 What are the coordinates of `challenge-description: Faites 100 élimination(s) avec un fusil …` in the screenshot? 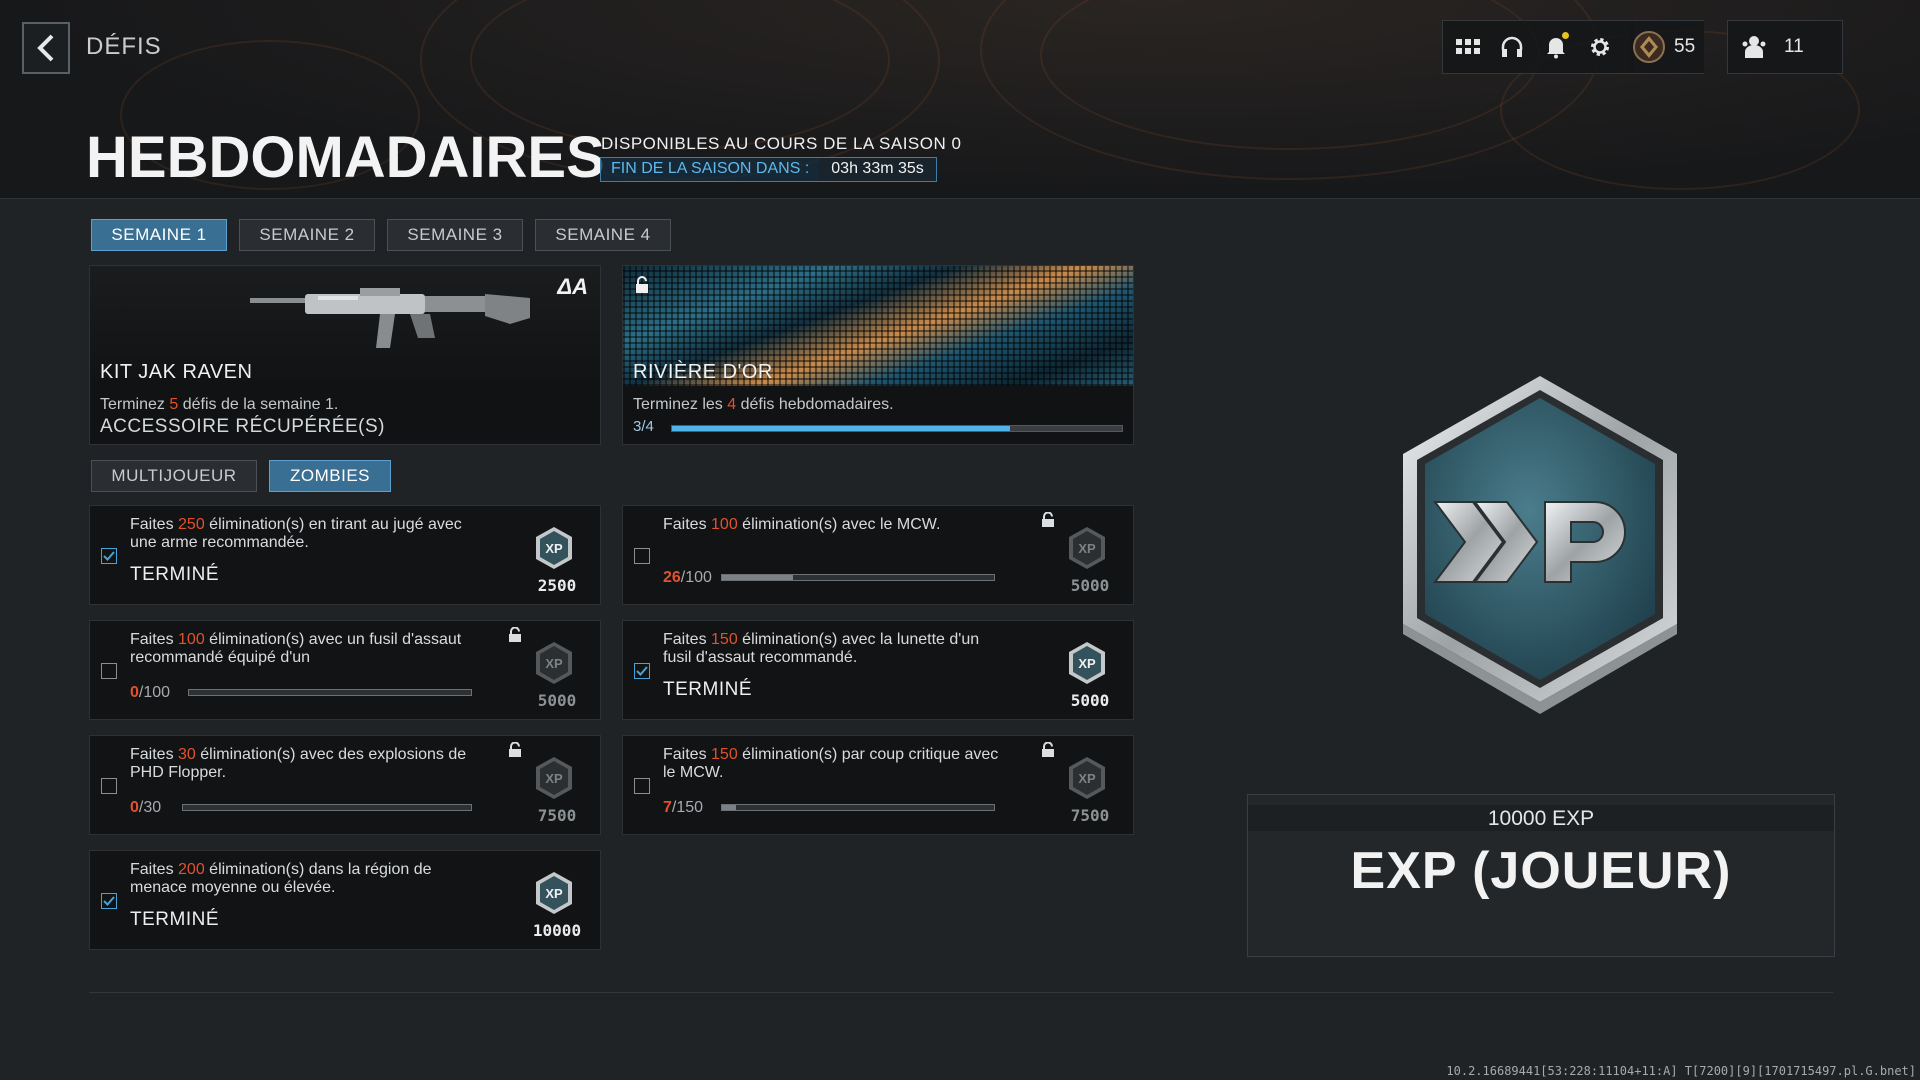 It's located at (296, 648).